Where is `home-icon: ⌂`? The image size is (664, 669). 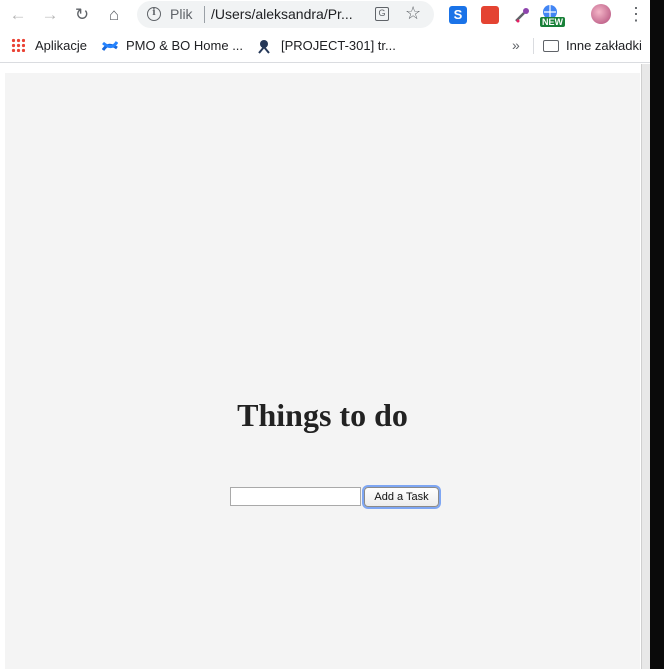
home-icon: ⌂ is located at coordinates (114, 15).